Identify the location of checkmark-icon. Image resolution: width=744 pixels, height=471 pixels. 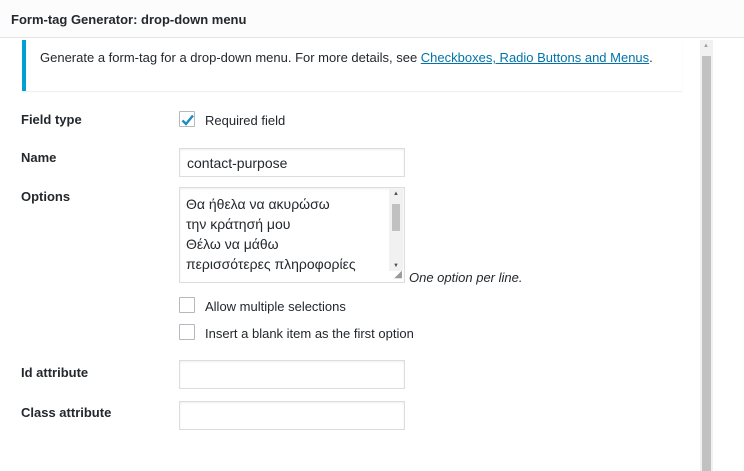
(187, 120).